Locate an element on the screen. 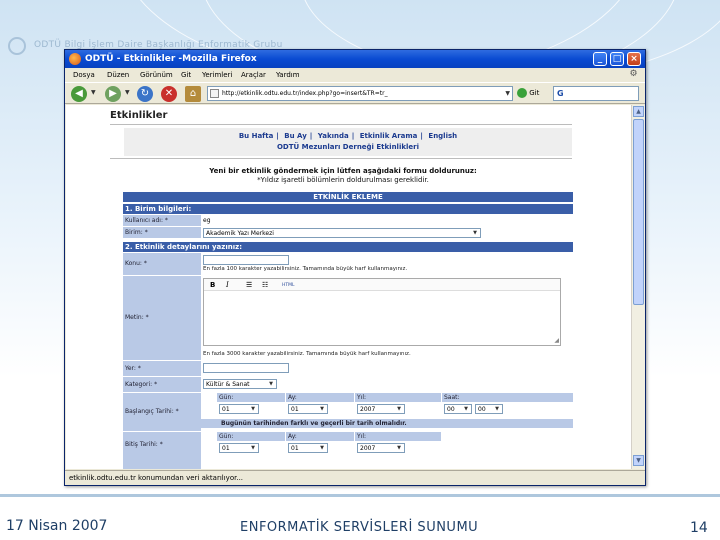 This screenshot has height=540, width=720. end-ay-header: Ay: is located at coordinates (320, 436).